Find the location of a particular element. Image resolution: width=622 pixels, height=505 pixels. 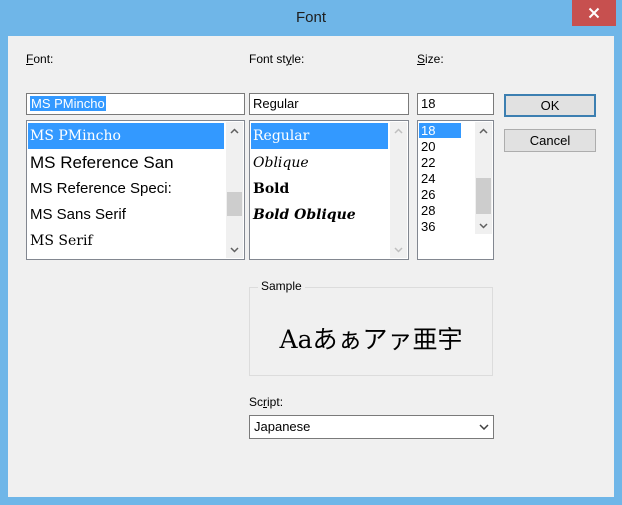

size-list-scrollbar is located at coordinates (483, 178).